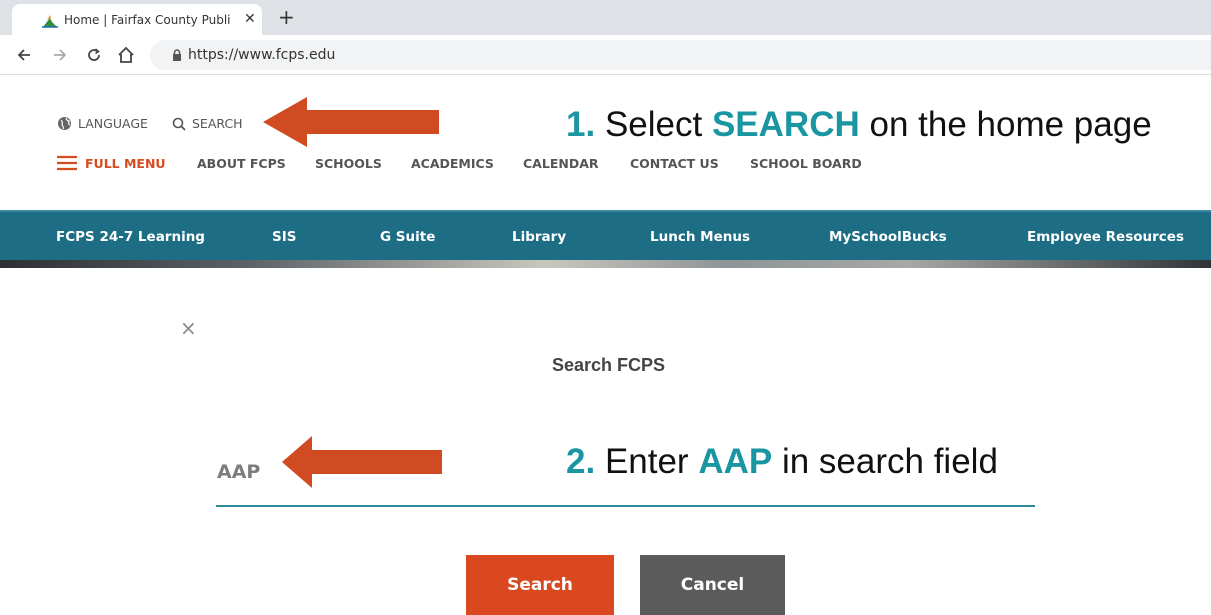  I want to click on nav-contact-us: CONTACT US, so click(674, 163).